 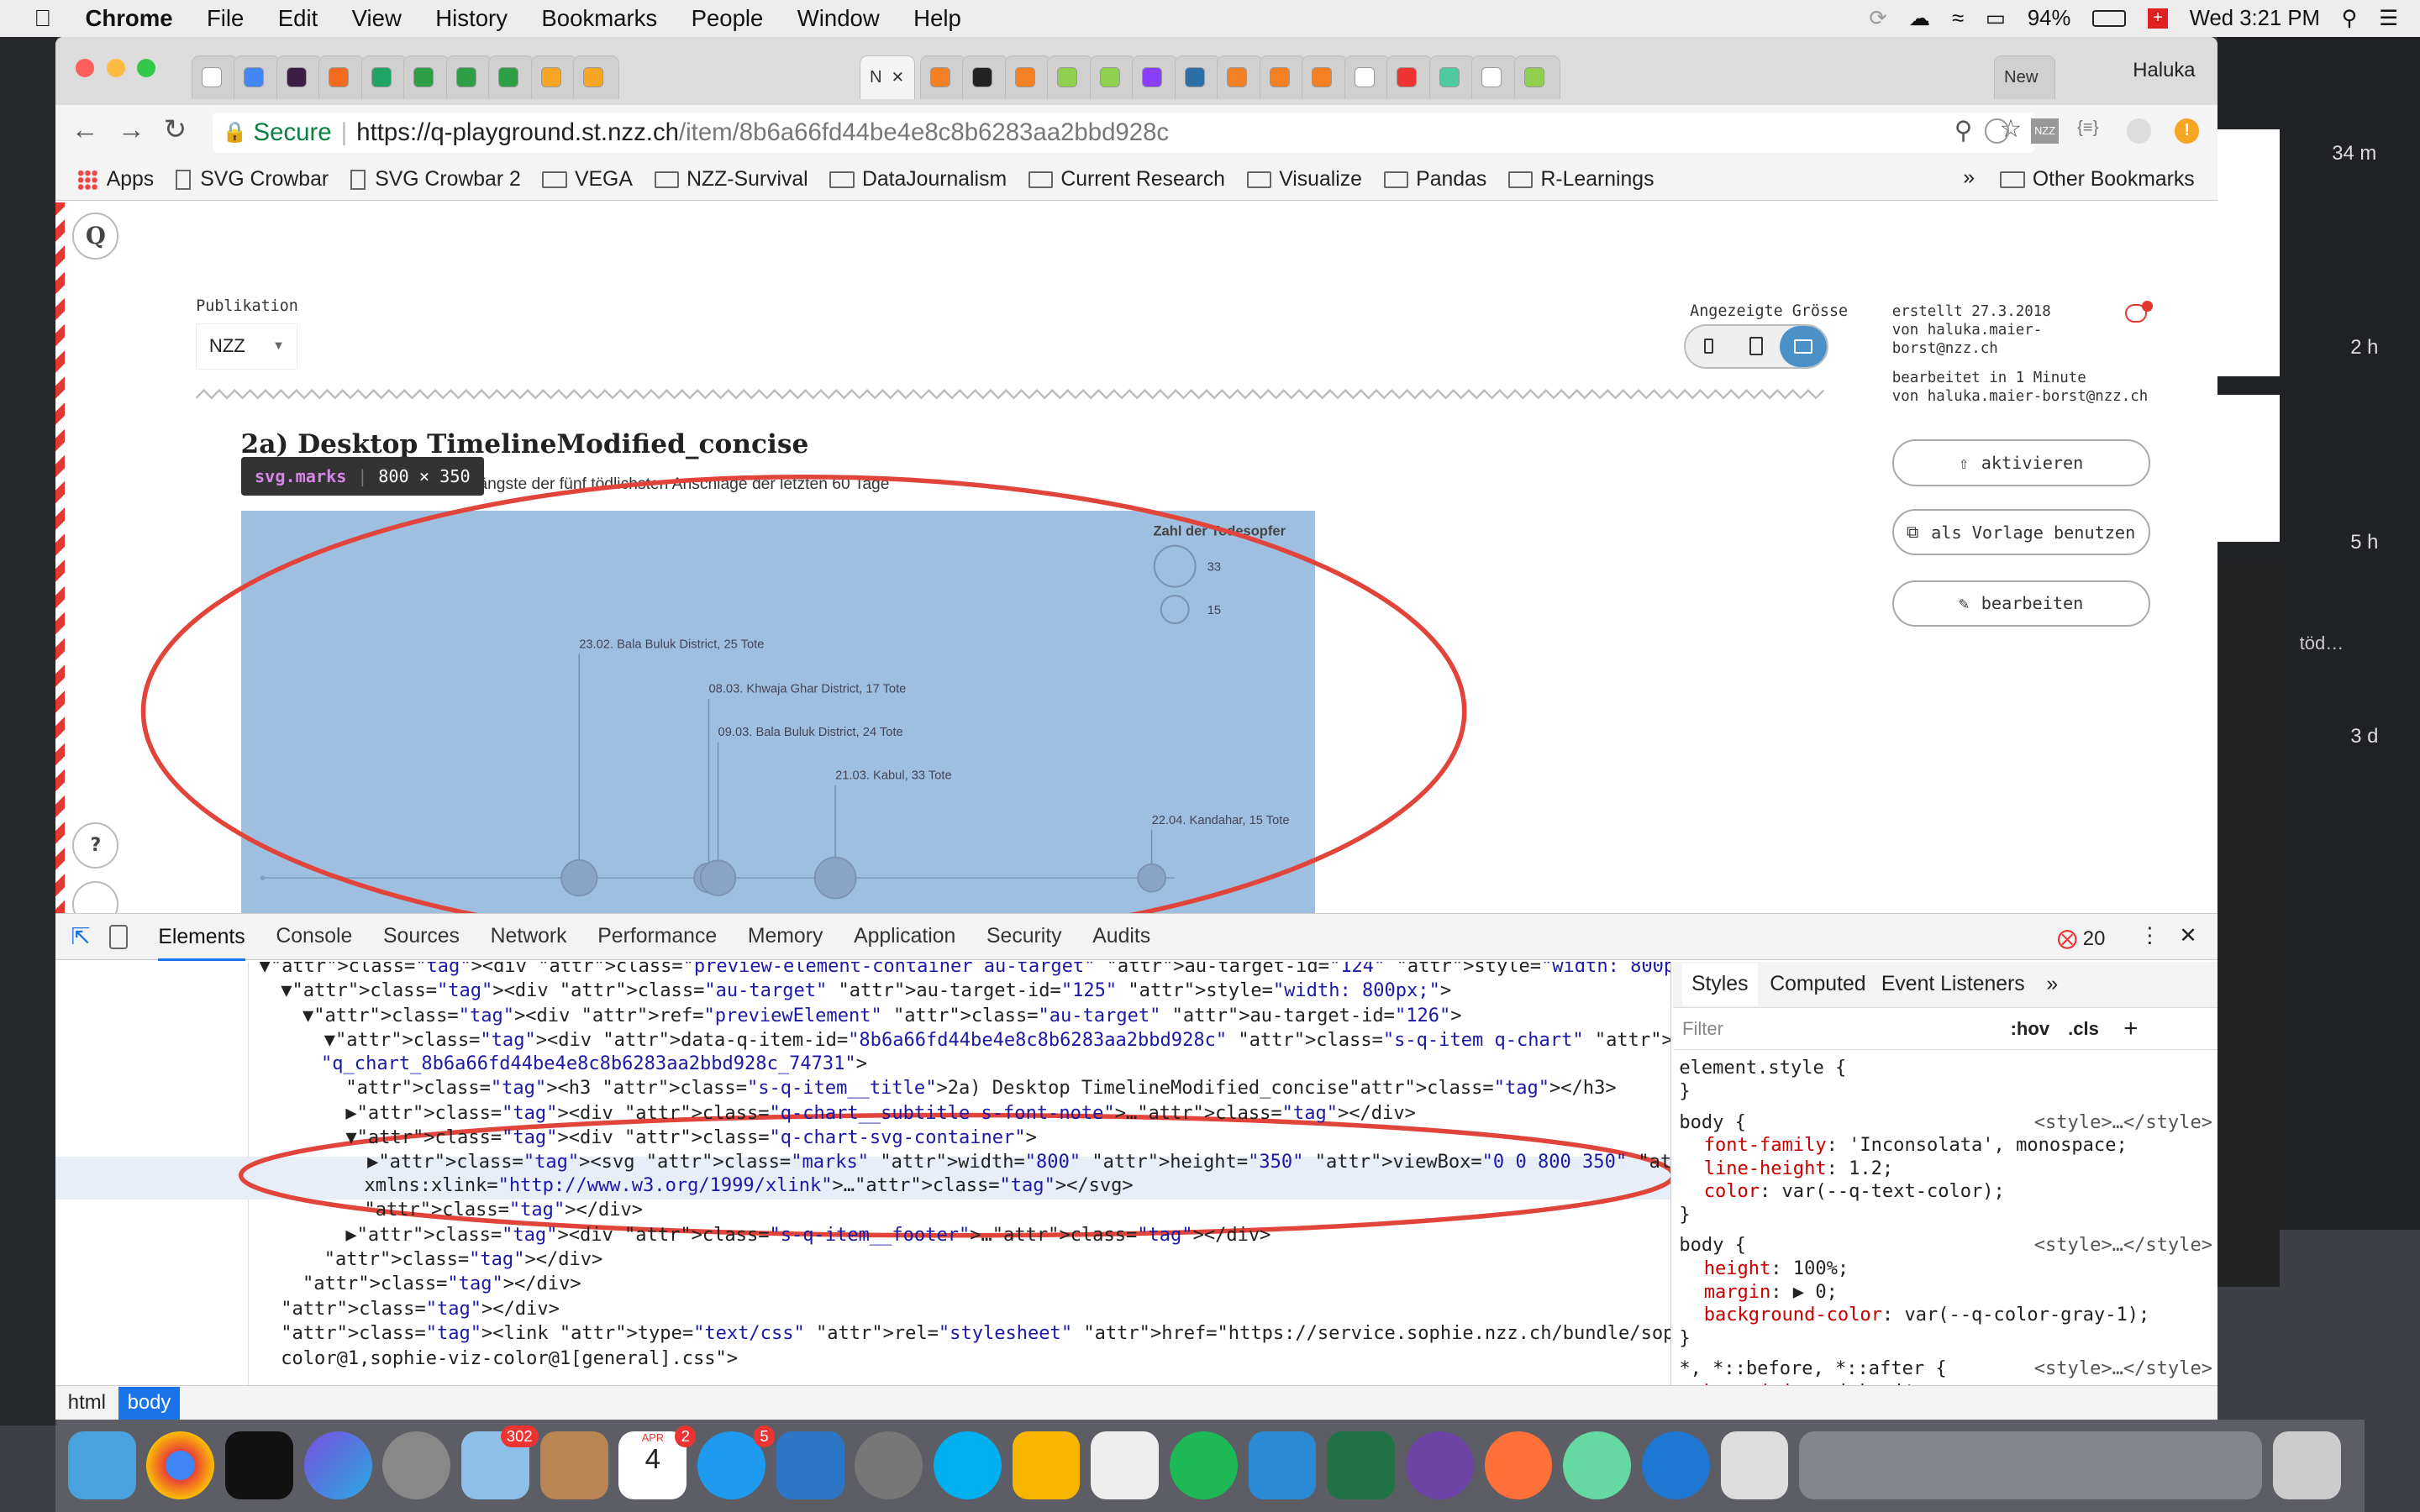 I want to click on minimized-windows, so click(x=2031, y=1465).